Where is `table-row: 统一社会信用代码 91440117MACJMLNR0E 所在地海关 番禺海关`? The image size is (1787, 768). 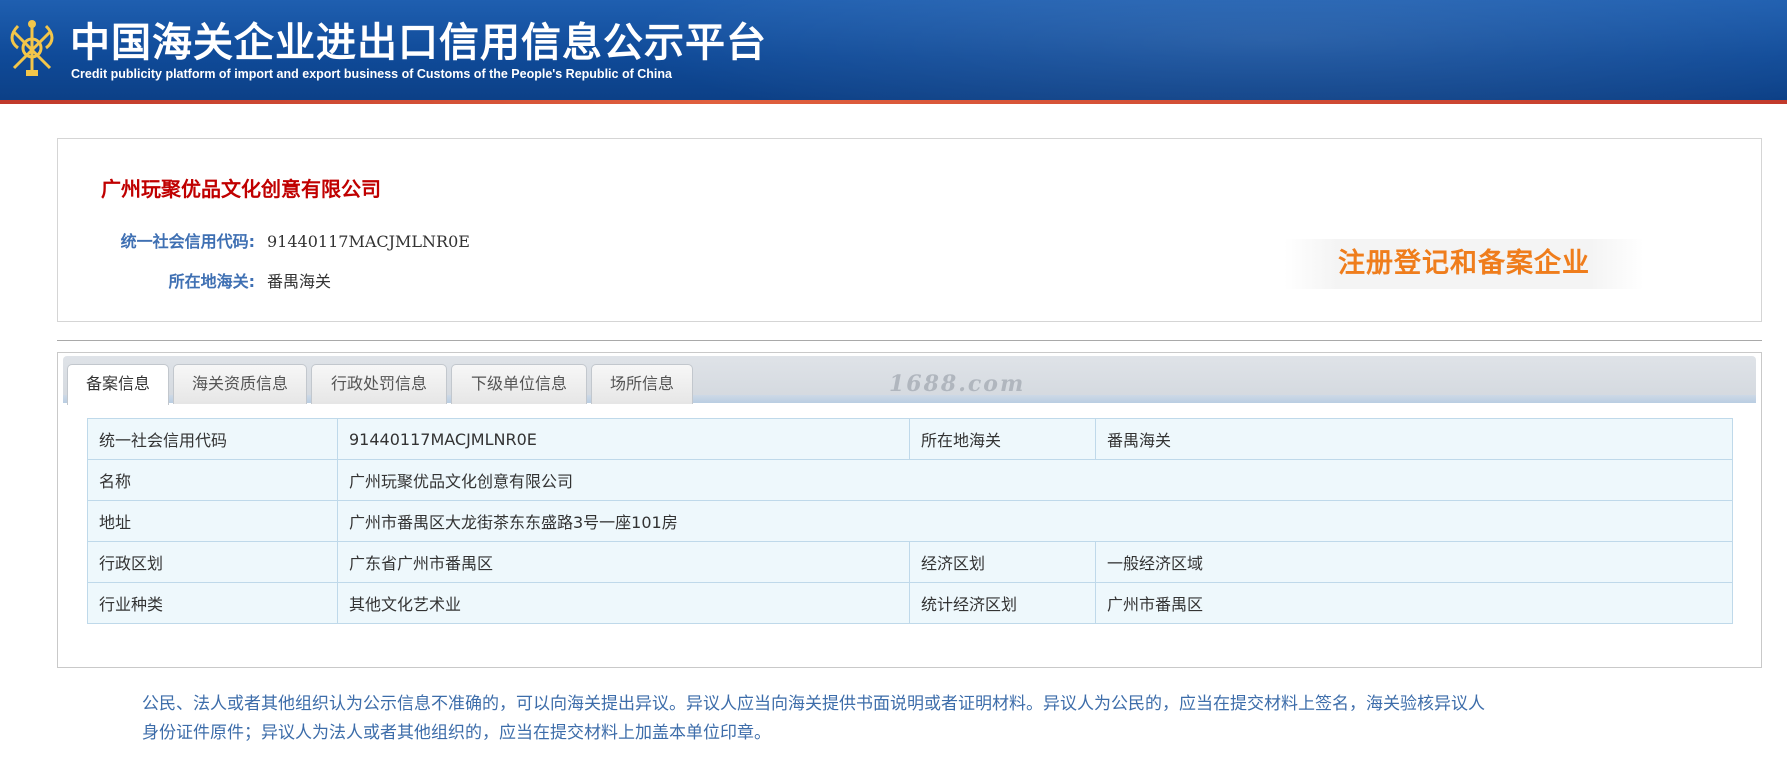 table-row: 统一社会信用代码 91440117MACJMLNR0E 所在地海关 番禺海关 is located at coordinates (910, 439).